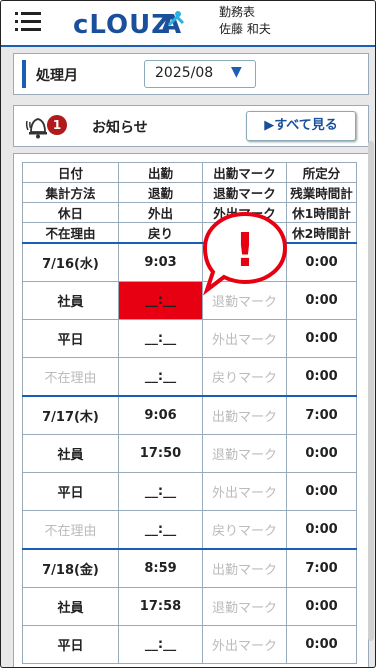 The height and width of the screenshot is (668, 376). I want to click on svg-text: cLOUZ, so click(122, 25).